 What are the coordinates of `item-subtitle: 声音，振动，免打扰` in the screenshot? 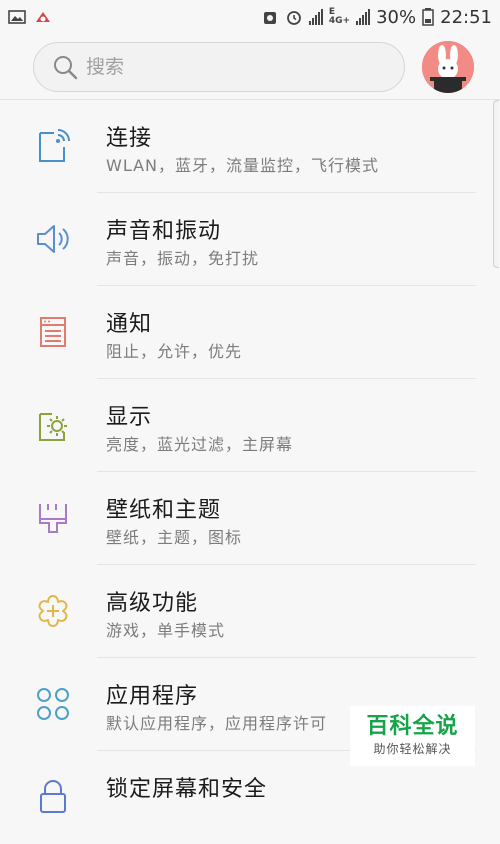 It's located at (183, 258).